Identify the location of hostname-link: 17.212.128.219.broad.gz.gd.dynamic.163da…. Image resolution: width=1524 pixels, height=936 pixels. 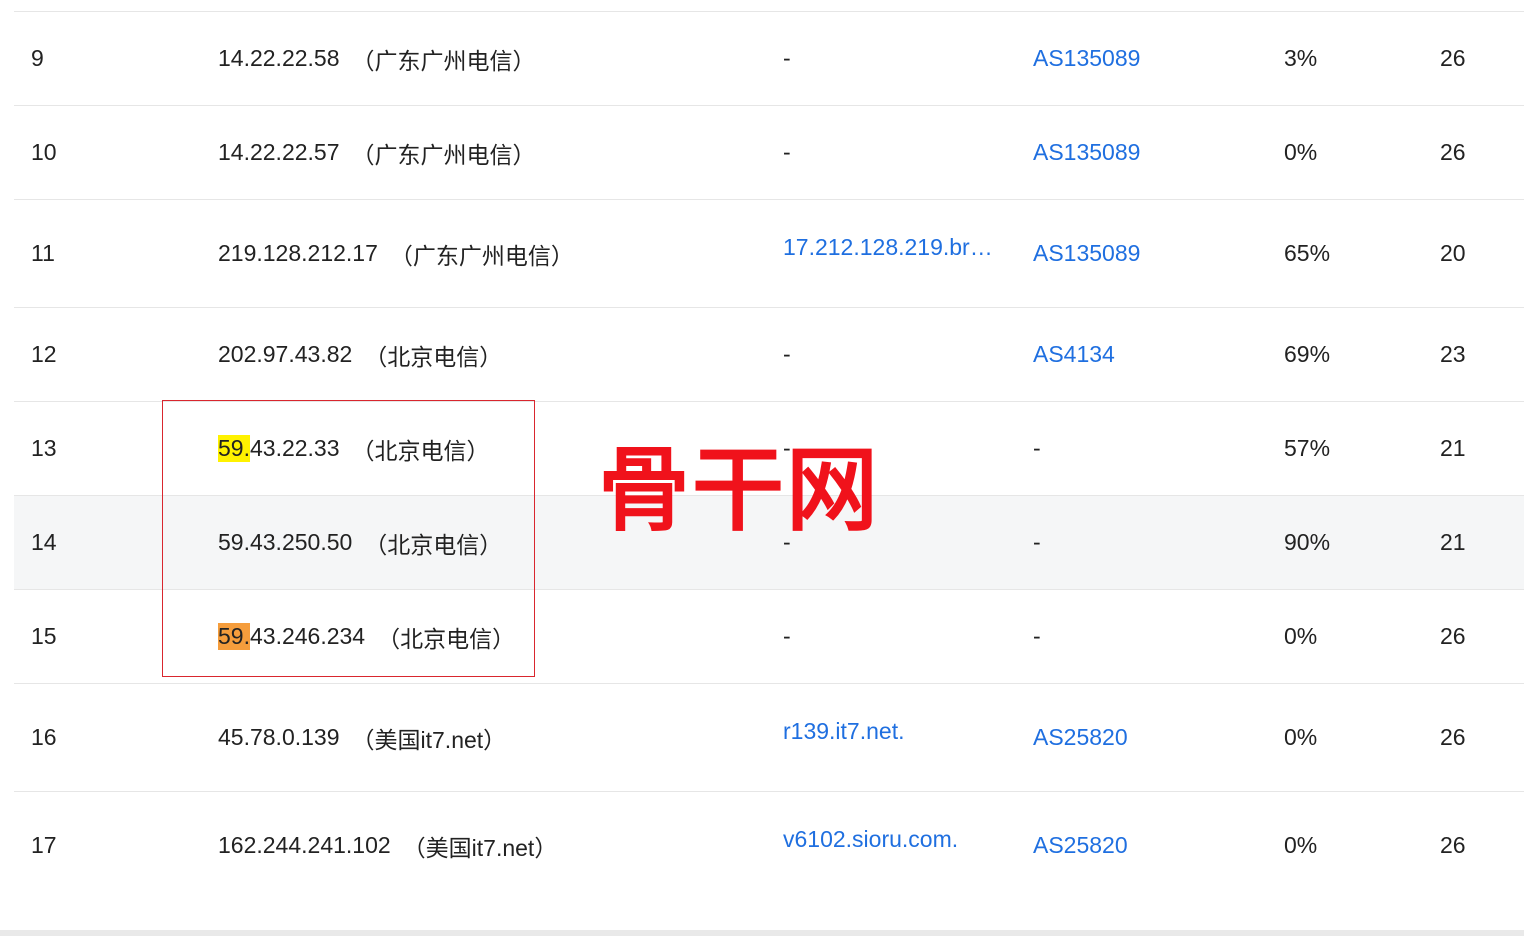
(889, 247).